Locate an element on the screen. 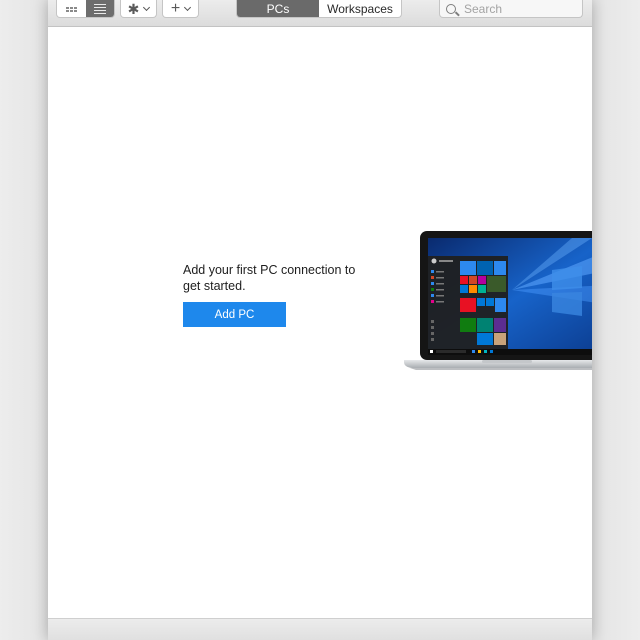 This screenshot has height=640, width=640. search-box is located at coordinates (511, 9).